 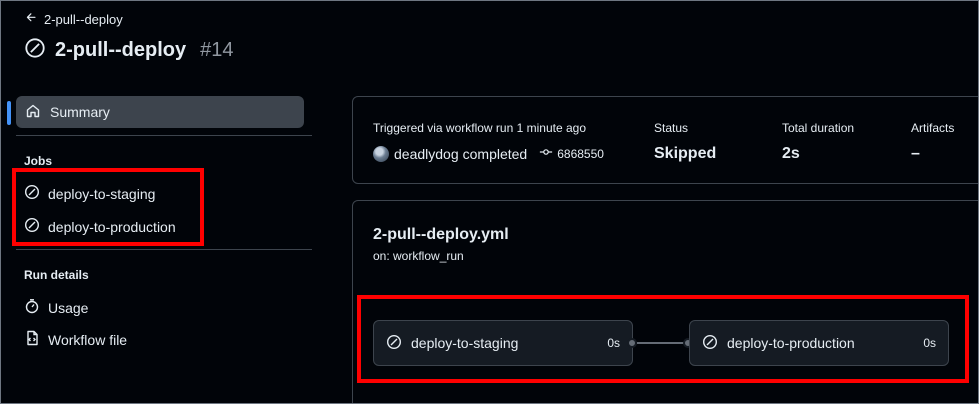 I want to click on sidebar-item-usage: Usage, so click(x=56, y=307).